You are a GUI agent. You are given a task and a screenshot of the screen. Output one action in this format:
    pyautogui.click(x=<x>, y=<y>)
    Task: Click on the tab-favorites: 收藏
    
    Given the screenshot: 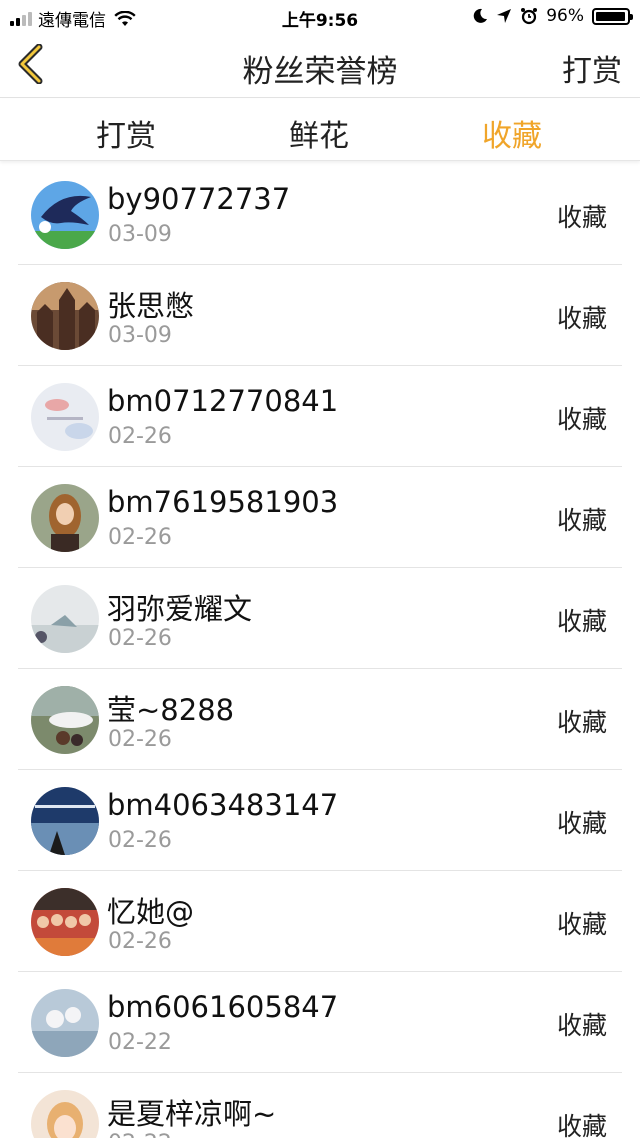 What is the action you would take?
    pyautogui.click(x=512, y=133)
    